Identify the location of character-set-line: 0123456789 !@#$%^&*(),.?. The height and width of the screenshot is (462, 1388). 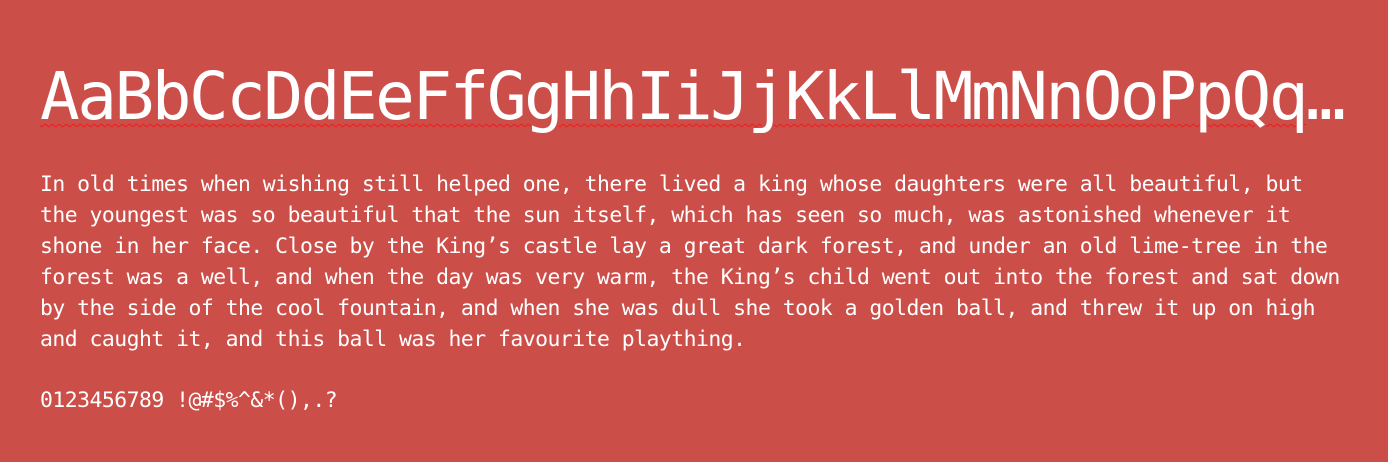
(189, 400).